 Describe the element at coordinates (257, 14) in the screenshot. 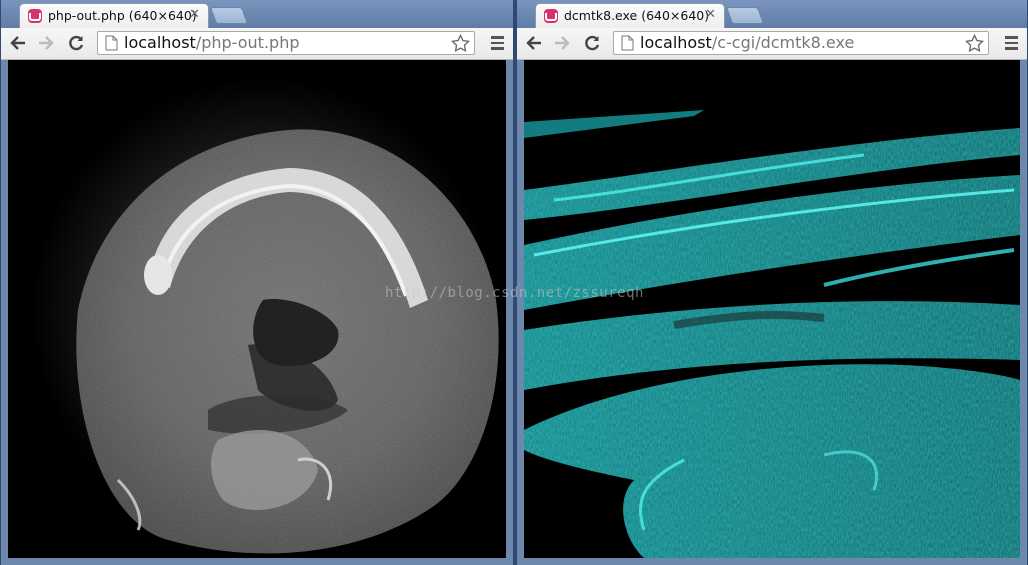

I see `tab-strip: php-out.php (640×640) ✕` at that location.